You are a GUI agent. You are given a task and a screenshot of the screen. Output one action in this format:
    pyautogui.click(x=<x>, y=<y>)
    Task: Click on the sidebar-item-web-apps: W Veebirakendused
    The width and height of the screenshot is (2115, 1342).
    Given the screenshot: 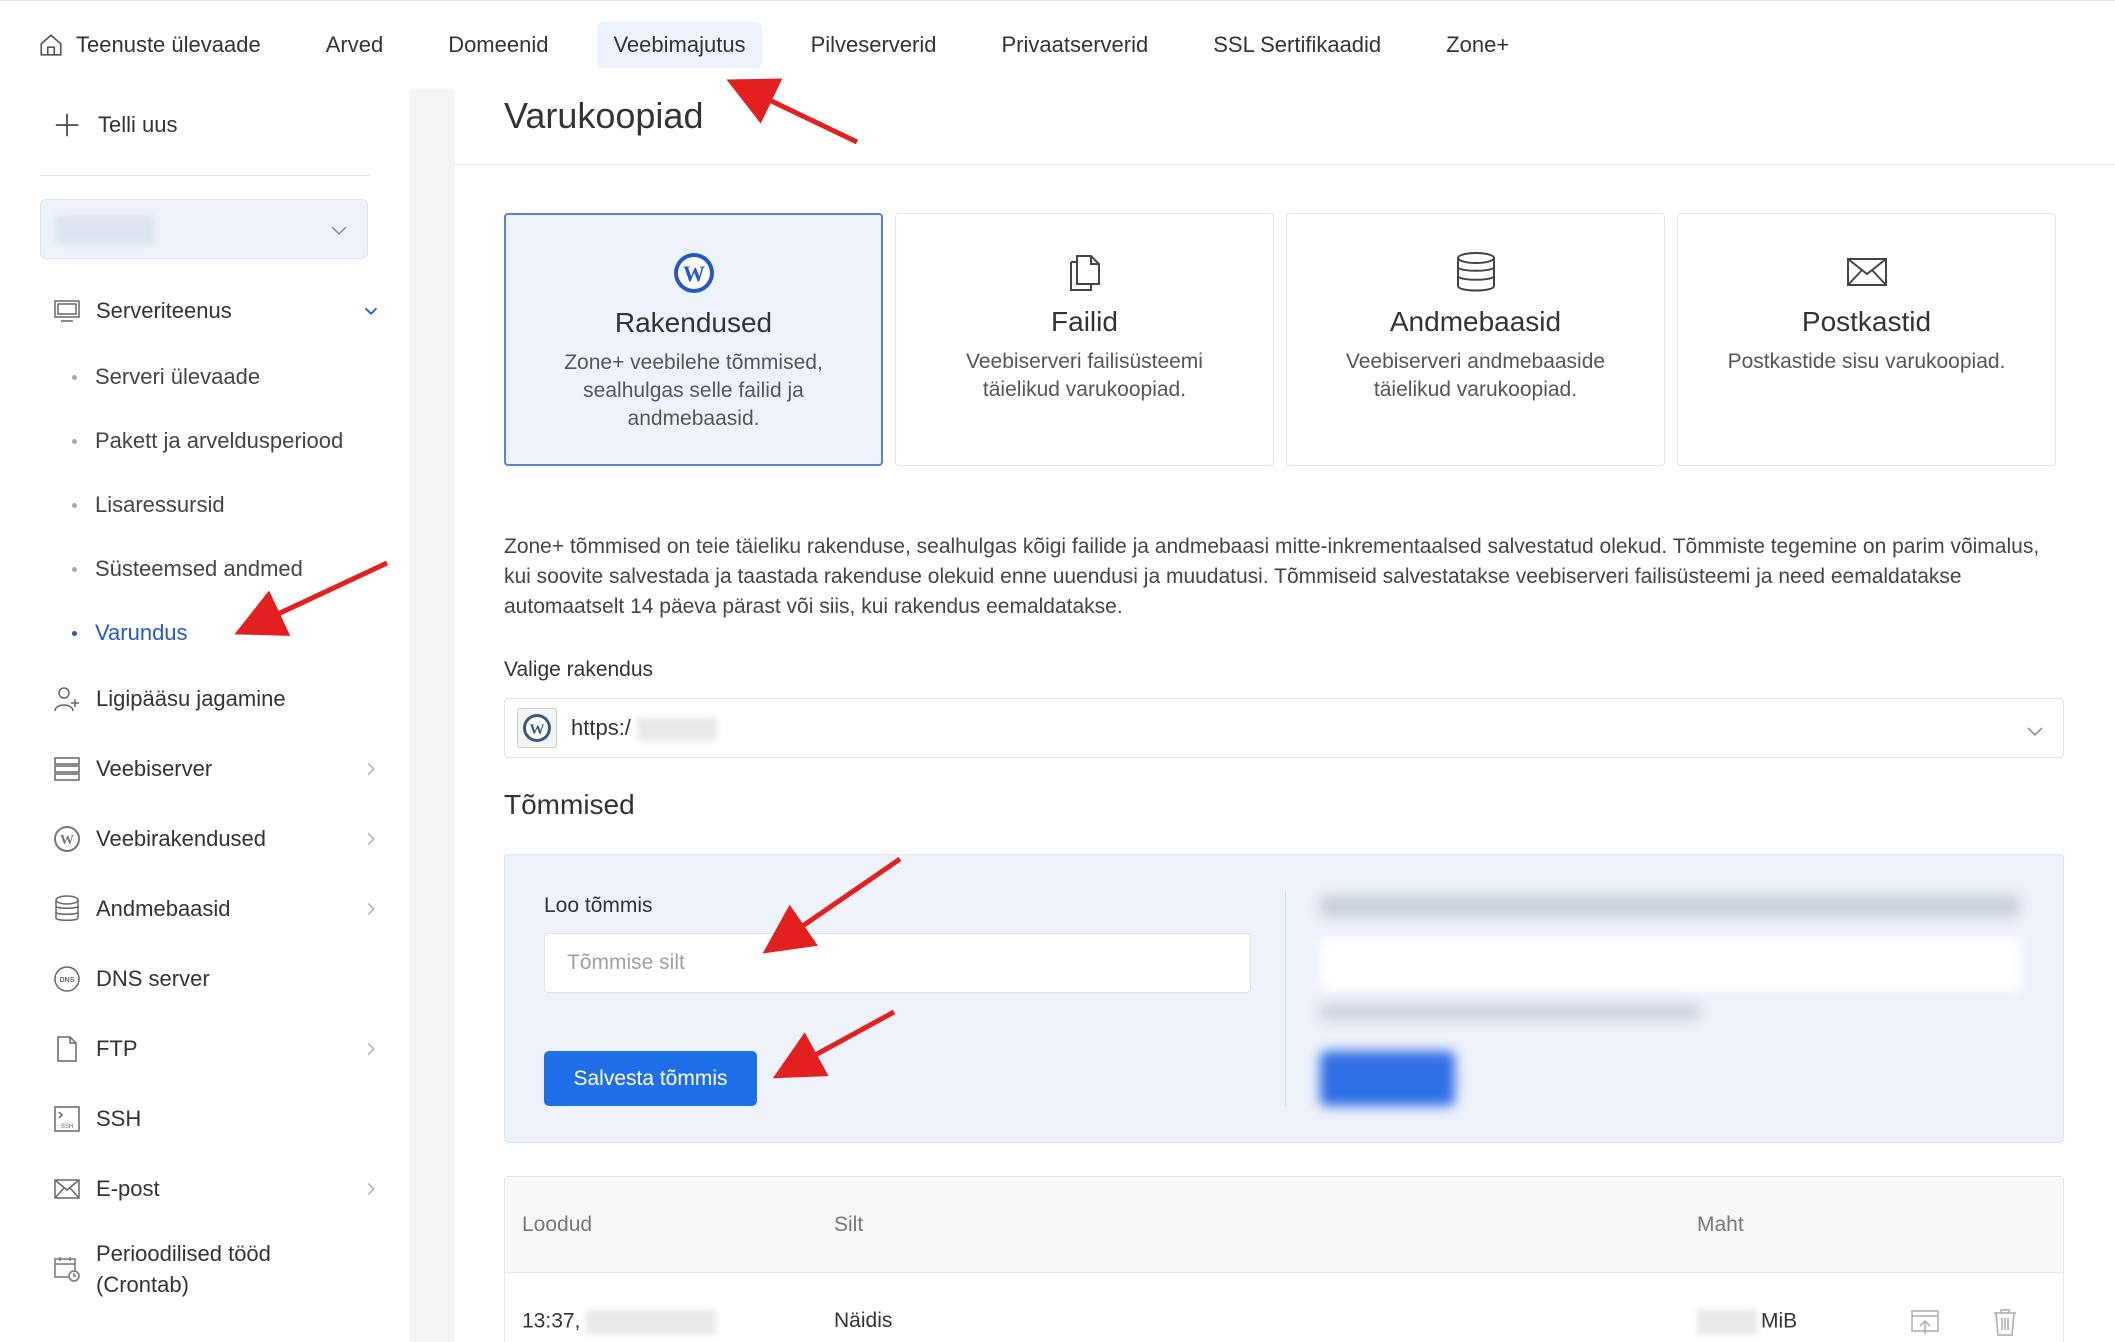 What is the action you would take?
    pyautogui.click(x=217, y=839)
    